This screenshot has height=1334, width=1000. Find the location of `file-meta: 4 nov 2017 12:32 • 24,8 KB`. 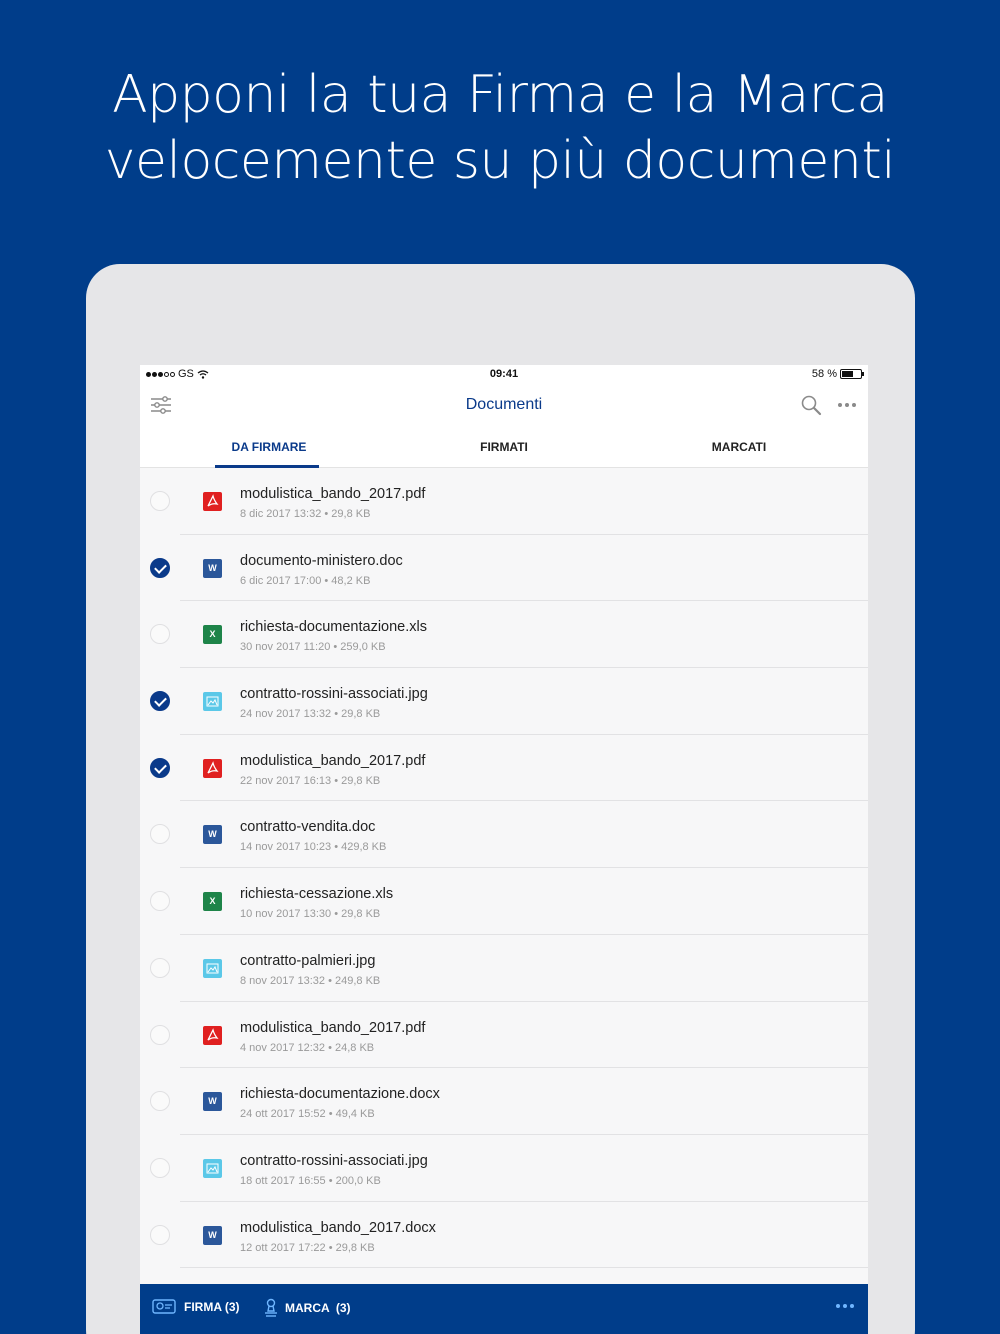

file-meta: 4 nov 2017 12:32 • 24,8 KB is located at coordinates (307, 1047).